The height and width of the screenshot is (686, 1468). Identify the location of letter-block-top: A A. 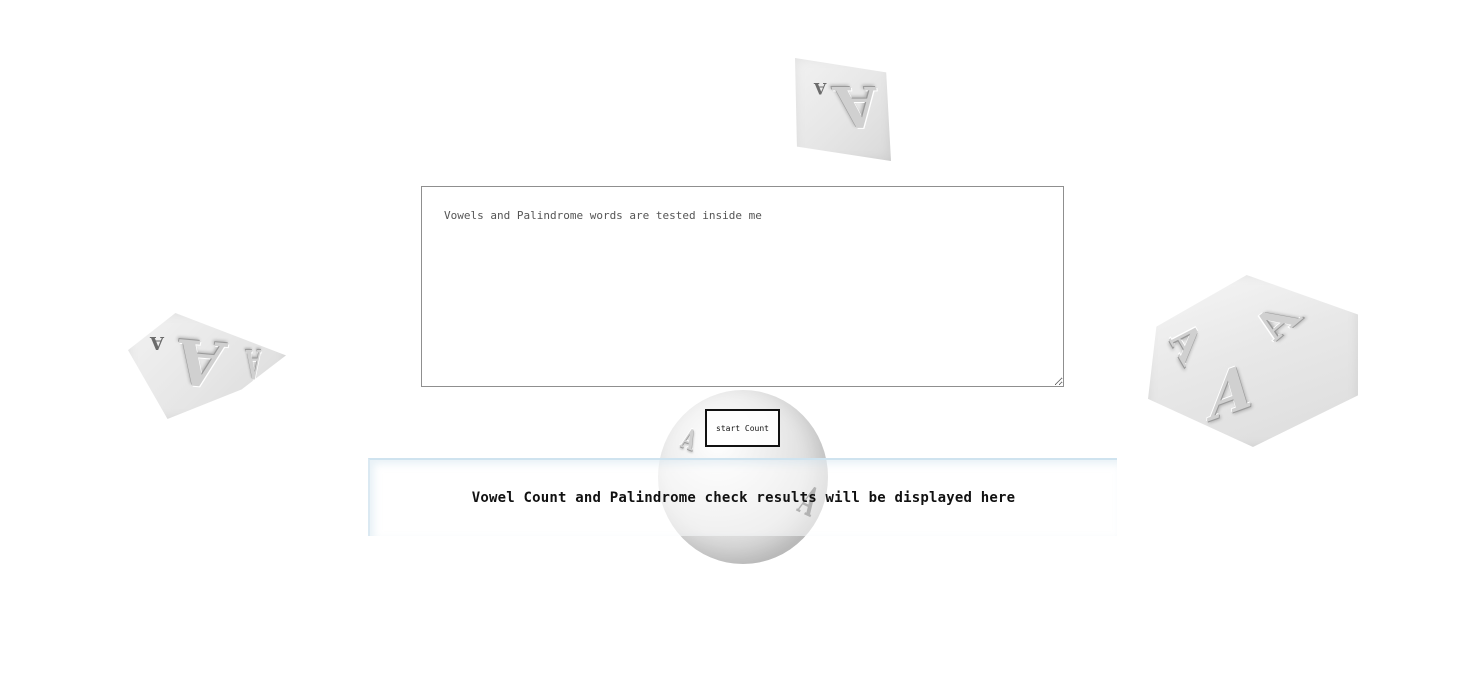
(843, 109).